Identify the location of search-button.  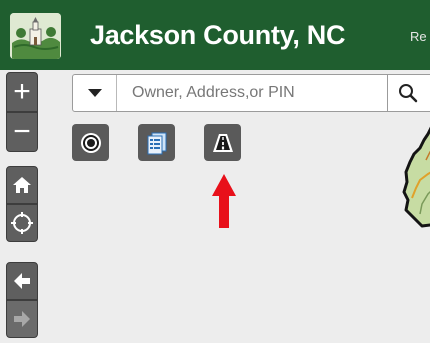
(408, 93).